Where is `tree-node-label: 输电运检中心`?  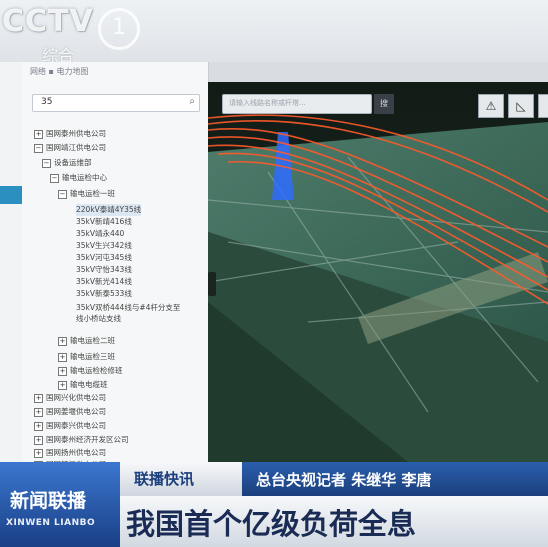
tree-node-label: 输电运检中心 is located at coordinates (84, 177).